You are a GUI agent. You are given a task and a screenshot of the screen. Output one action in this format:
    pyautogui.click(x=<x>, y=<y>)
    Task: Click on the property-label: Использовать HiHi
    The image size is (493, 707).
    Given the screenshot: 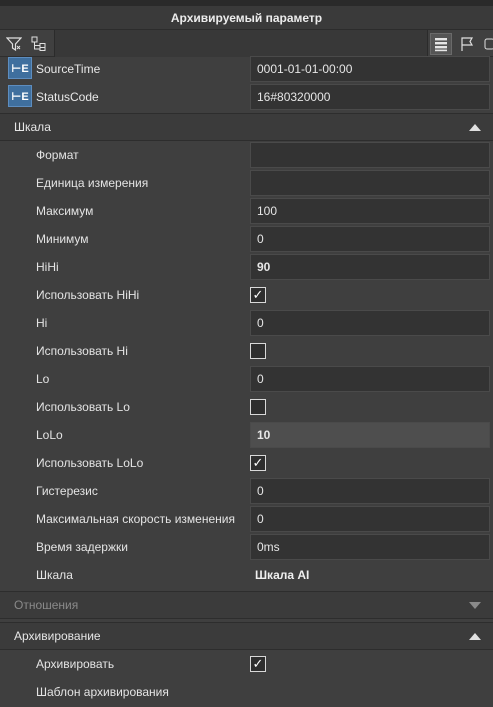 What is the action you would take?
    pyautogui.click(x=88, y=295)
    